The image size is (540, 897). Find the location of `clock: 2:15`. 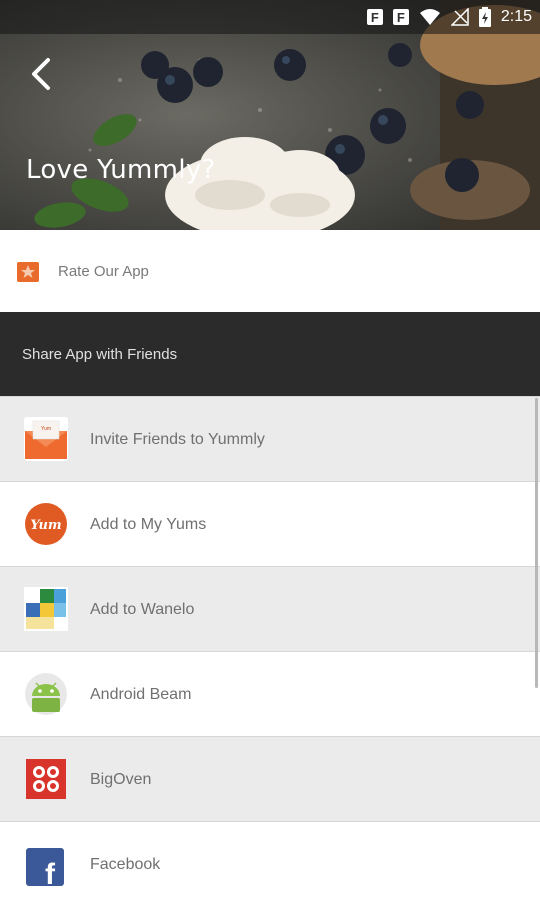

clock: 2:15 is located at coordinates (516, 16).